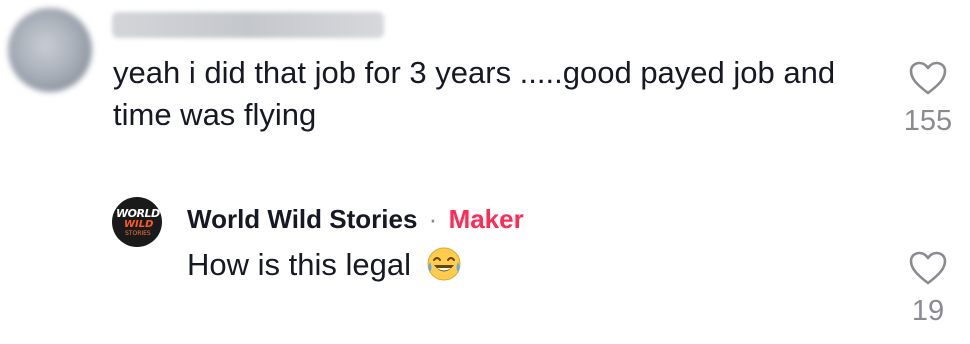 Image resolution: width=970 pixels, height=344 pixels. I want to click on reply-avatar: WORLD WILD STORIES, so click(137, 222).